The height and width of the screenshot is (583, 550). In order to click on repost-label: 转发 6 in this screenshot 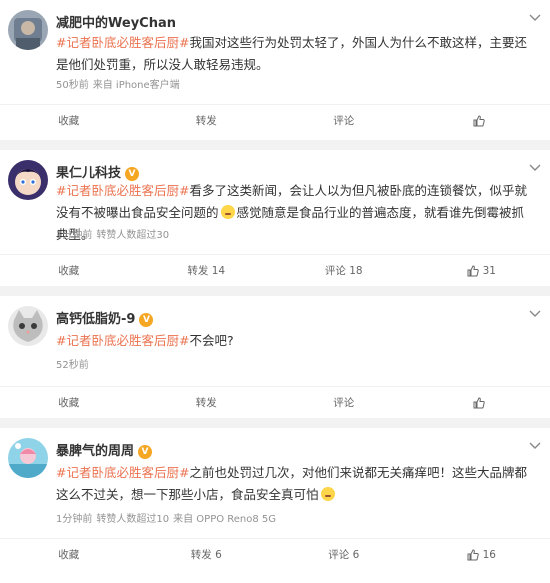, I will do `click(206, 555)`.